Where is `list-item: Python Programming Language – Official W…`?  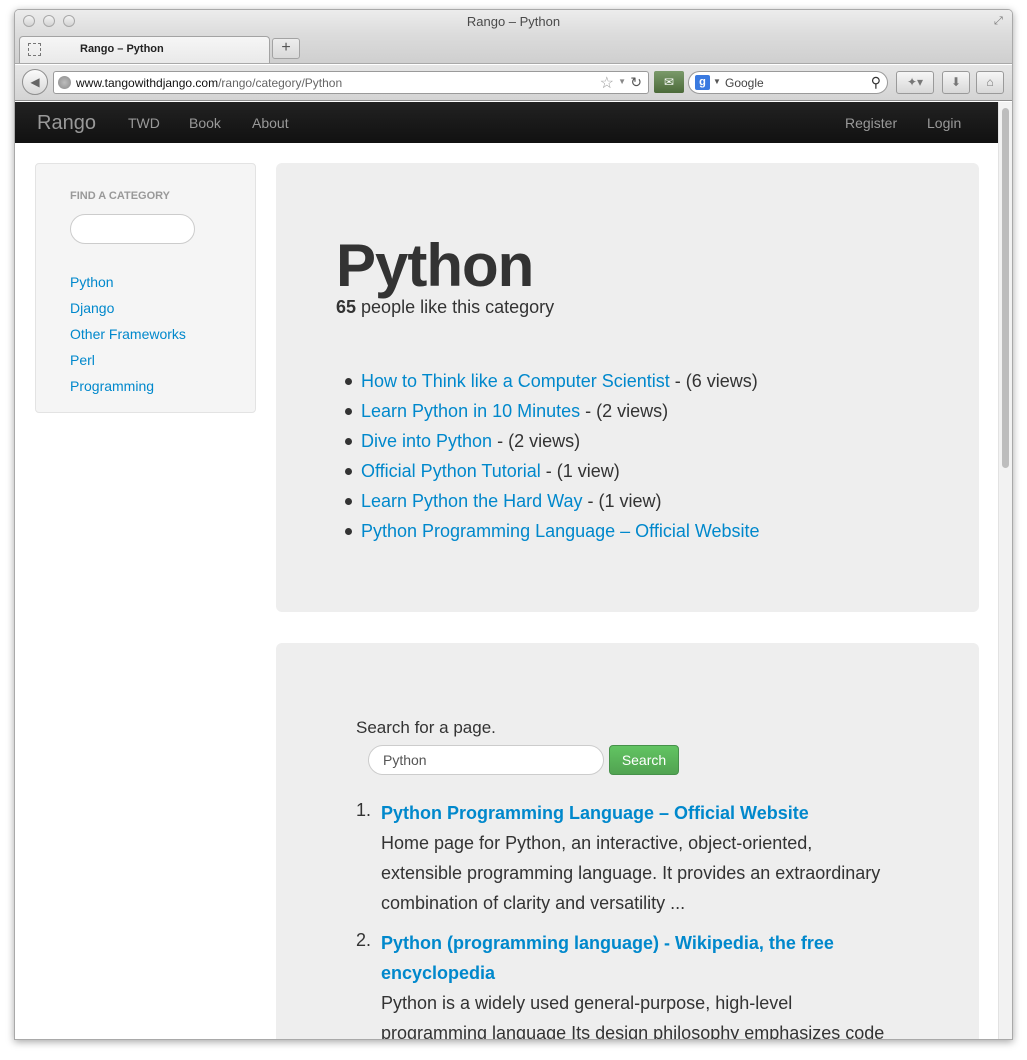
list-item: Python Programming Language – Official W… is located at coordinates (552, 531).